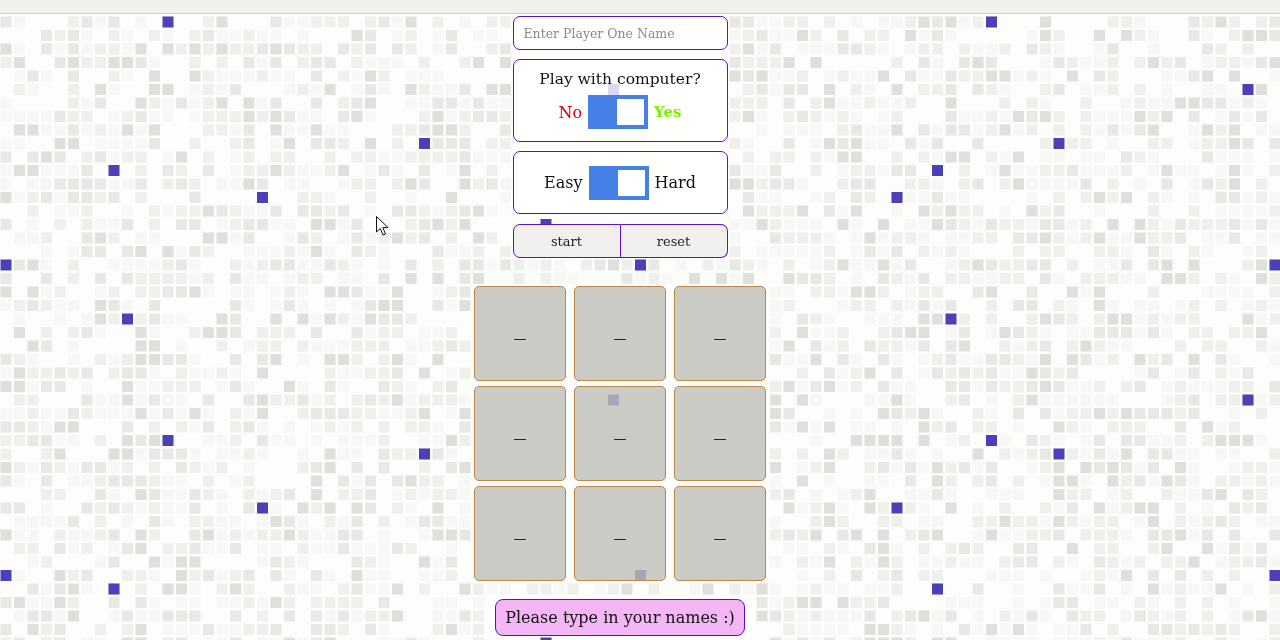  What do you see at coordinates (382, 226) in the screenshot?
I see `mouse-pointer-icon` at bounding box center [382, 226].